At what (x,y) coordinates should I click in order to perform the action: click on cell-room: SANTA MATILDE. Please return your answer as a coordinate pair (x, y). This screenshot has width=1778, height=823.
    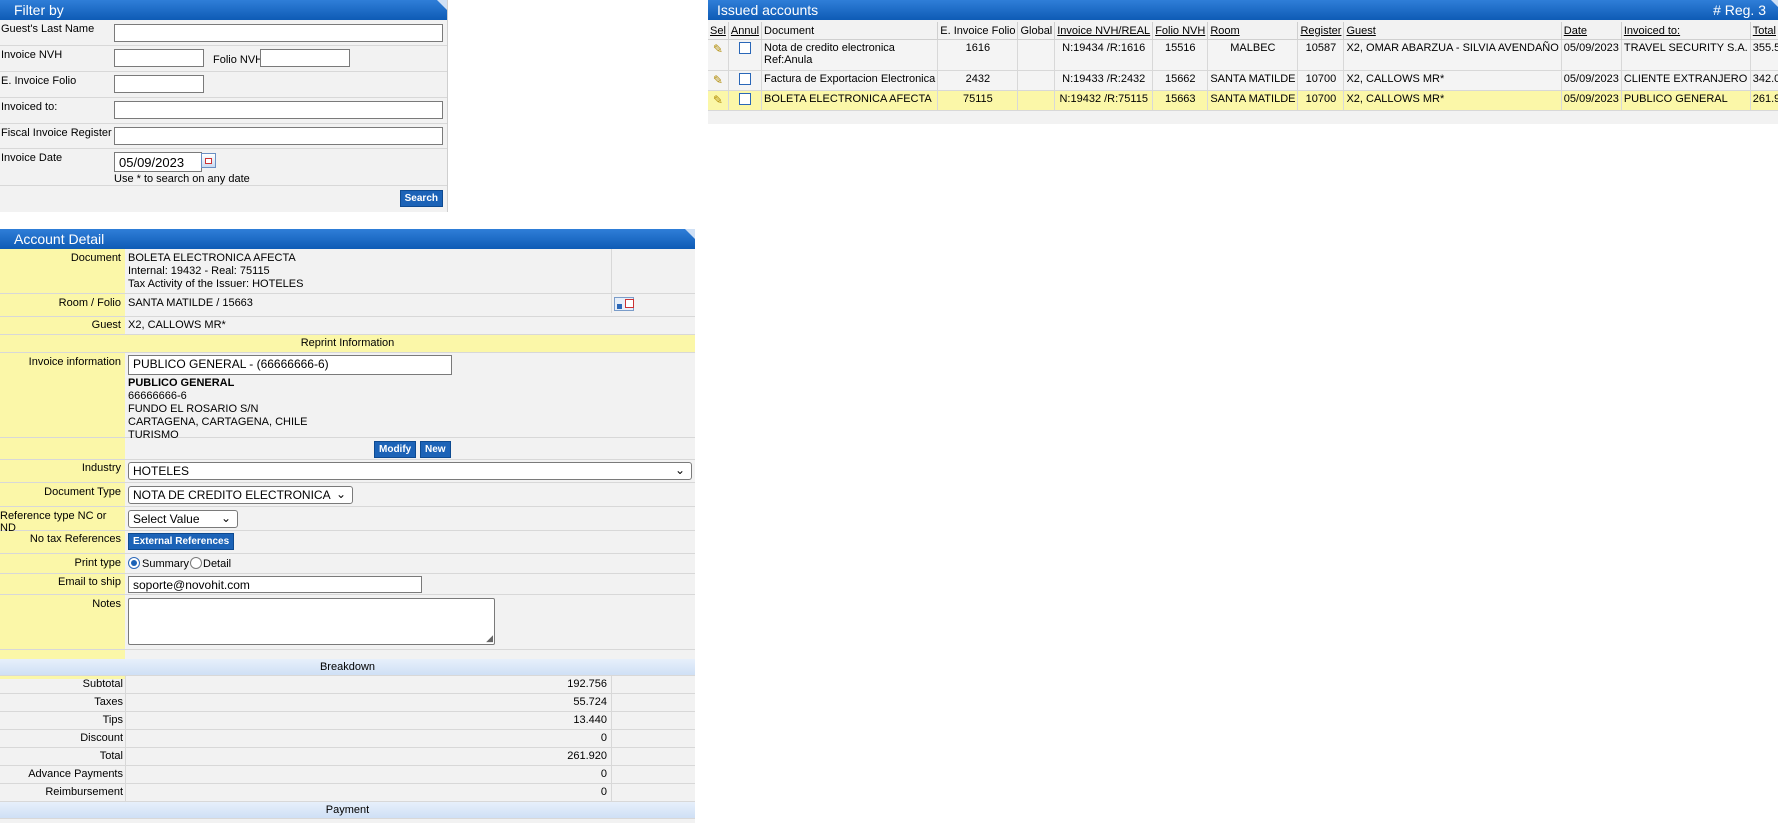
    Looking at the image, I should click on (1253, 99).